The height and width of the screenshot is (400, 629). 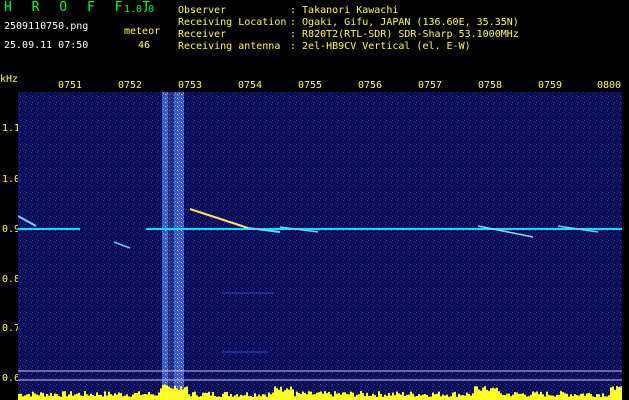 I want to click on observer-key: Observer, so click(x=202, y=10).